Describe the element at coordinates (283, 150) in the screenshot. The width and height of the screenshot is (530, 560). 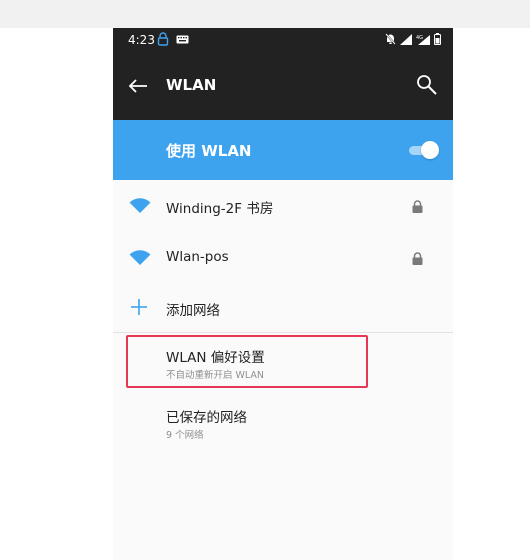
I see `wlan-toggle-row: 使用 WLAN` at that location.